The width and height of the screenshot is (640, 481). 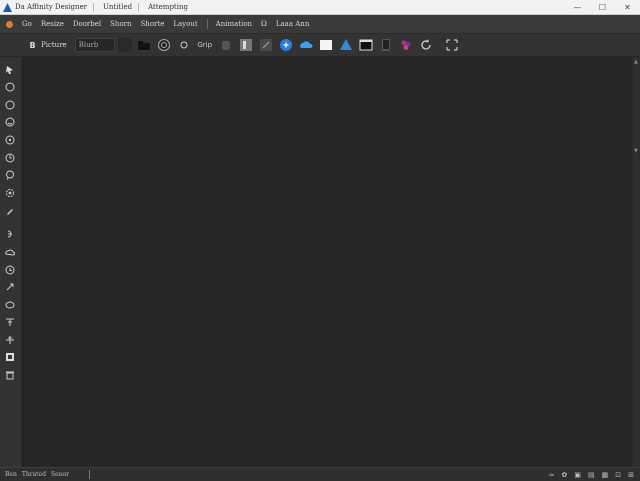 What do you see at coordinates (406, 45) in the screenshot?
I see `grapes-icon` at bounding box center [406, 45].